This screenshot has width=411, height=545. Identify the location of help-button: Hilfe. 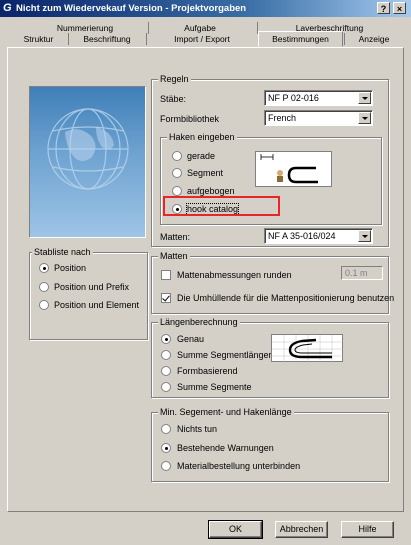
(367, 529).